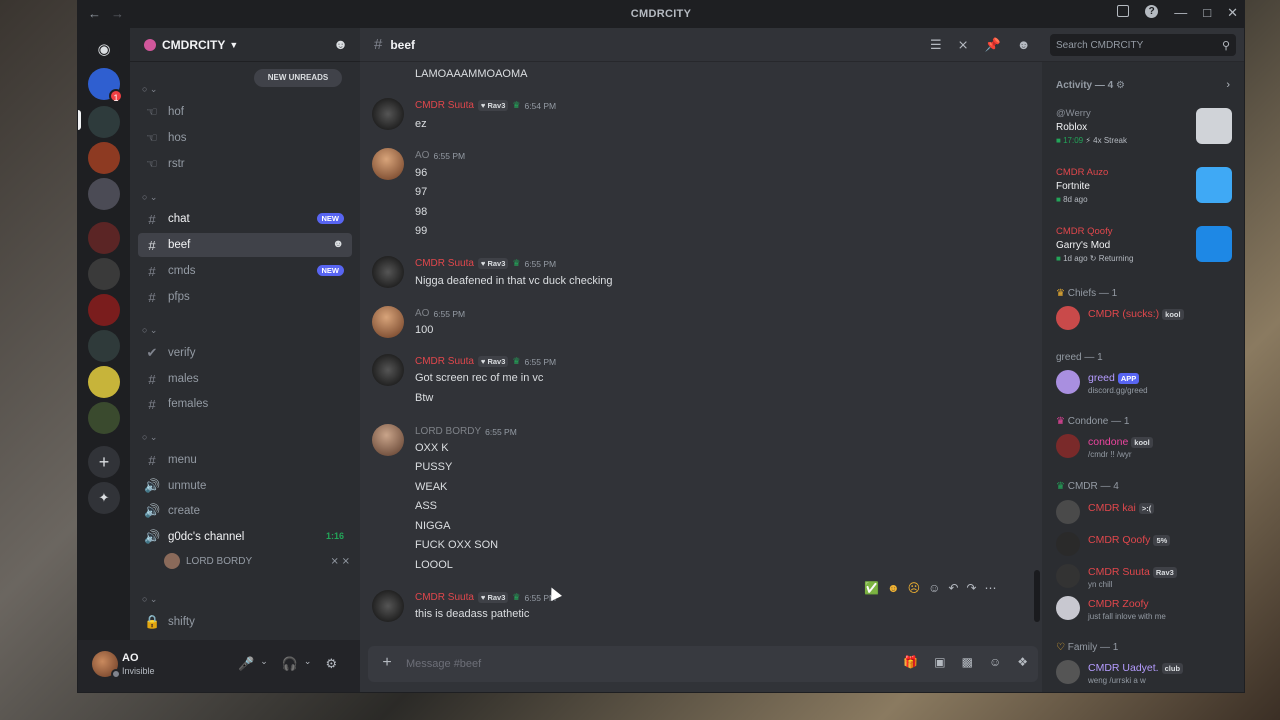 The image size is (1280, 720). What do you see at coordinates (631, 664) in the screenshot?
I see `message-input` at bounding box center [631, 664].